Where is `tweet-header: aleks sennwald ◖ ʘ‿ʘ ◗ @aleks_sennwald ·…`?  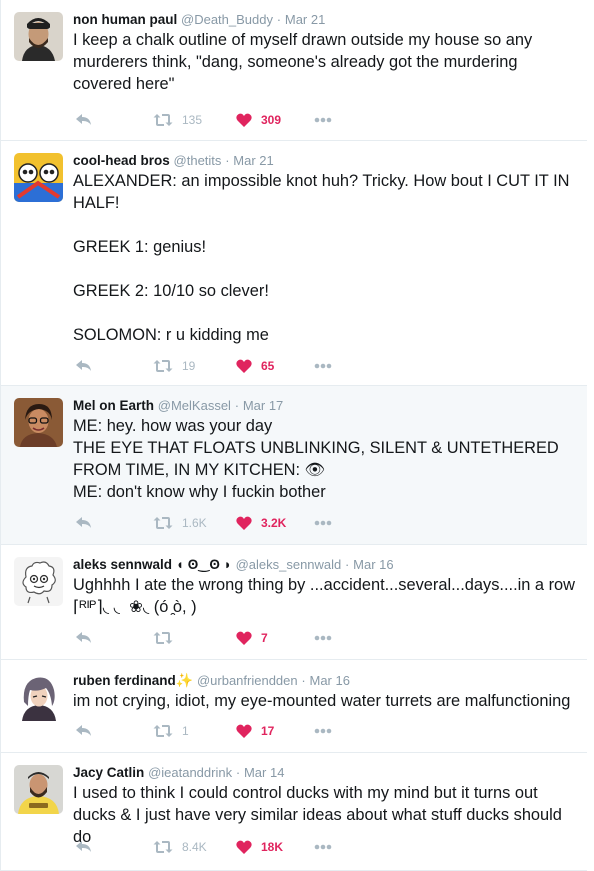 tweet-header: aleks sennwald ◖ ʘ‿ʘ ◗ @aleks_sennwald ·… is located at coordinates (325, 565).